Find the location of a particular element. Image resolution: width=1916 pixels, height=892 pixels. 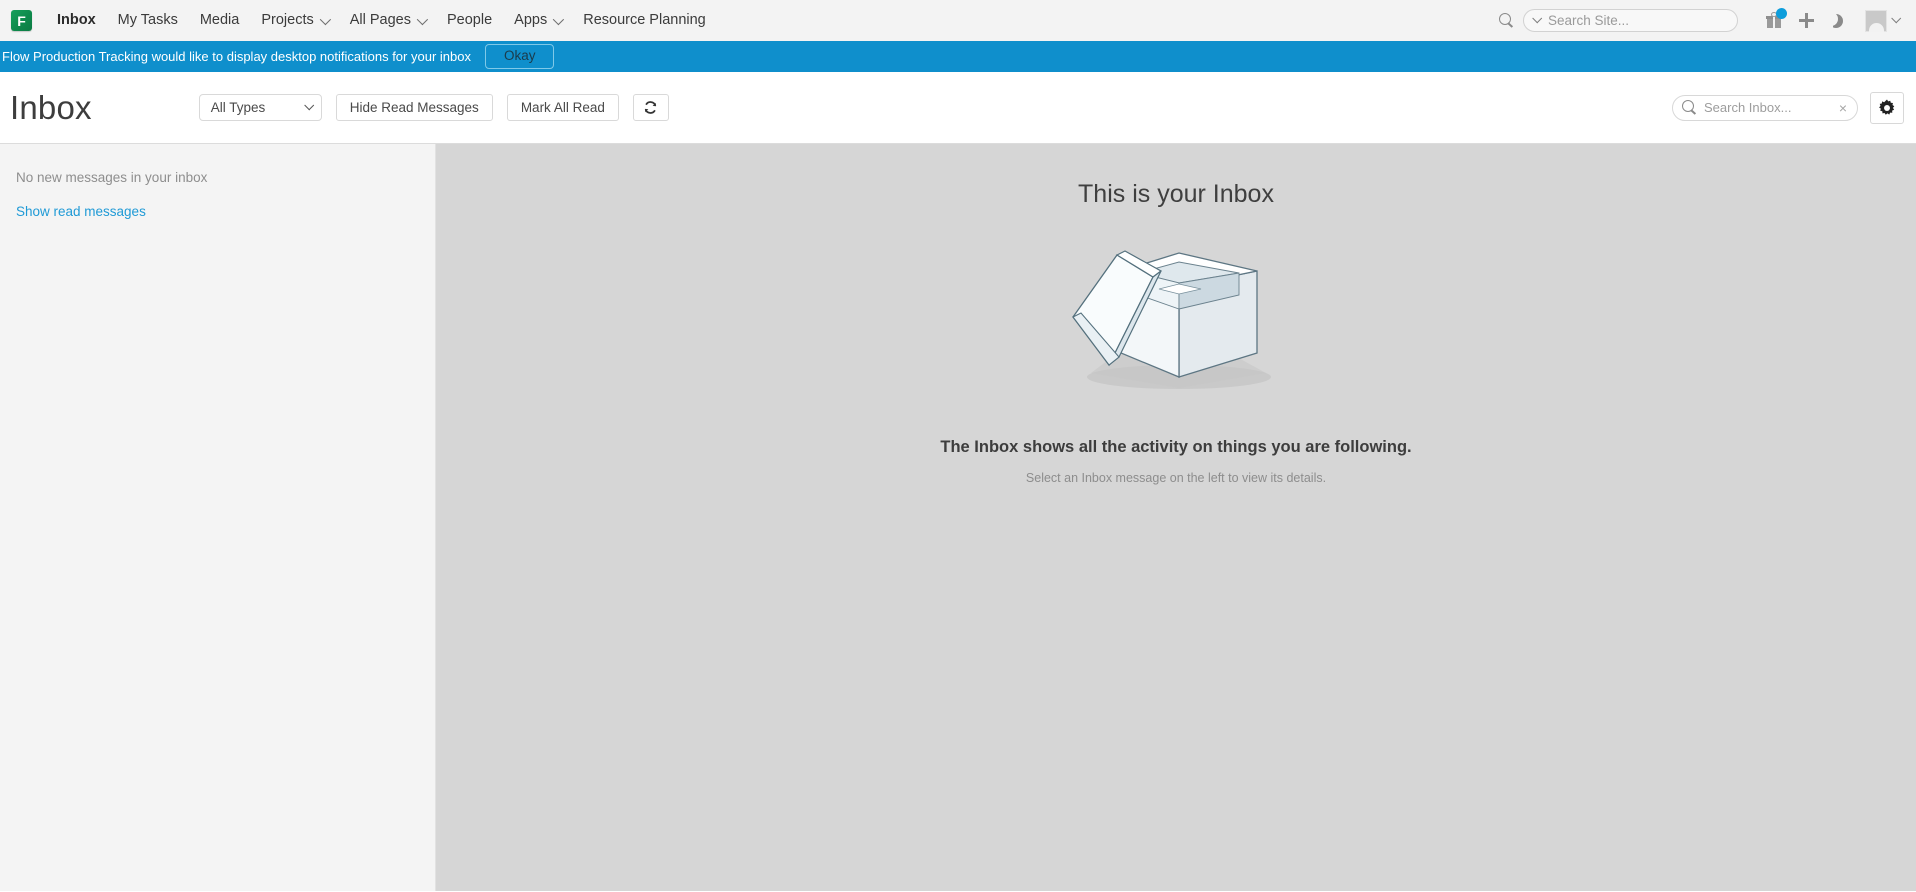

user-menu is located at coordinates (1880, 20).